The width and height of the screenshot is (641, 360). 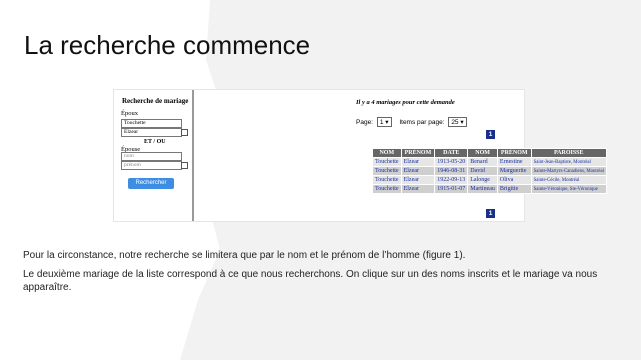 What do you see at coordinates (364, 122) in the screenshot?
I see `page-label: Page:` at bounding box center [364, 122].